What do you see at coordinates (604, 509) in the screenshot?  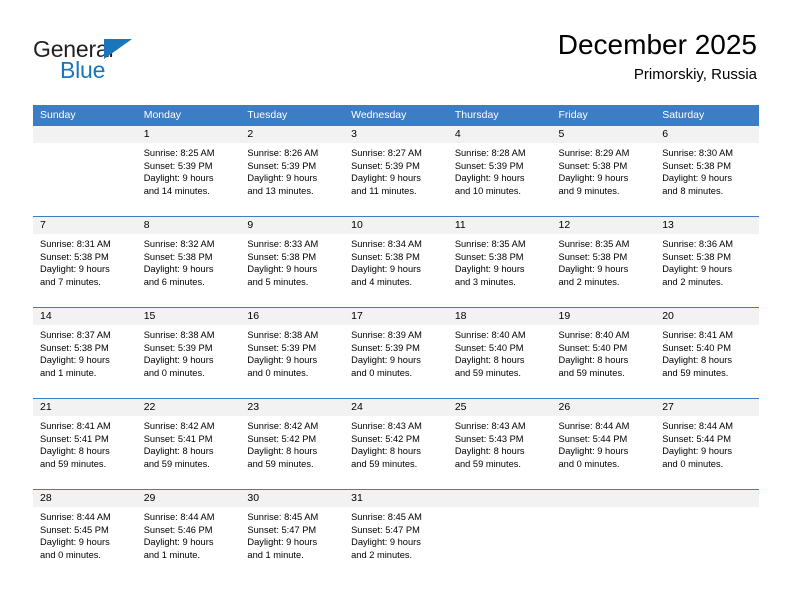 I see `day-sun-details` at bounding box center [604, 509].